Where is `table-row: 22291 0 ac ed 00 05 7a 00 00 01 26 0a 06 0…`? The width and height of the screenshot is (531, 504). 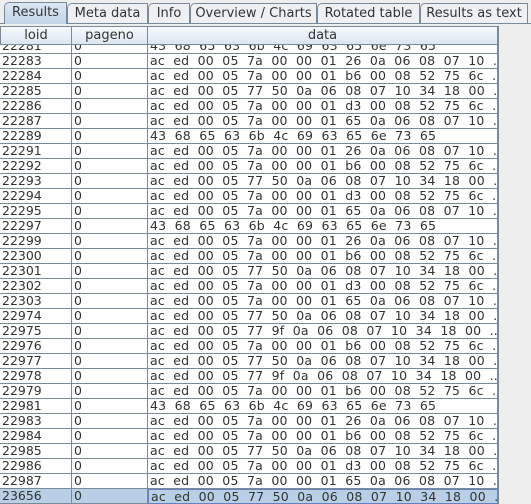
table-row: 22291 0 ac ed 00 05 7a 00 00 01 26 0a 06 0… is located at coordinates (249, 151).